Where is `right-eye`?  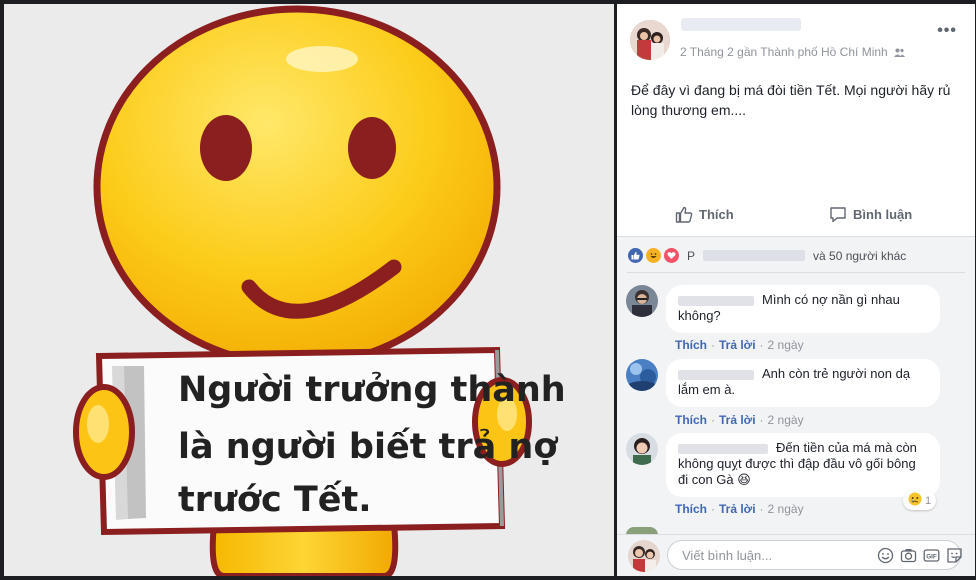
right-eye is located at coordinates (372, 148).